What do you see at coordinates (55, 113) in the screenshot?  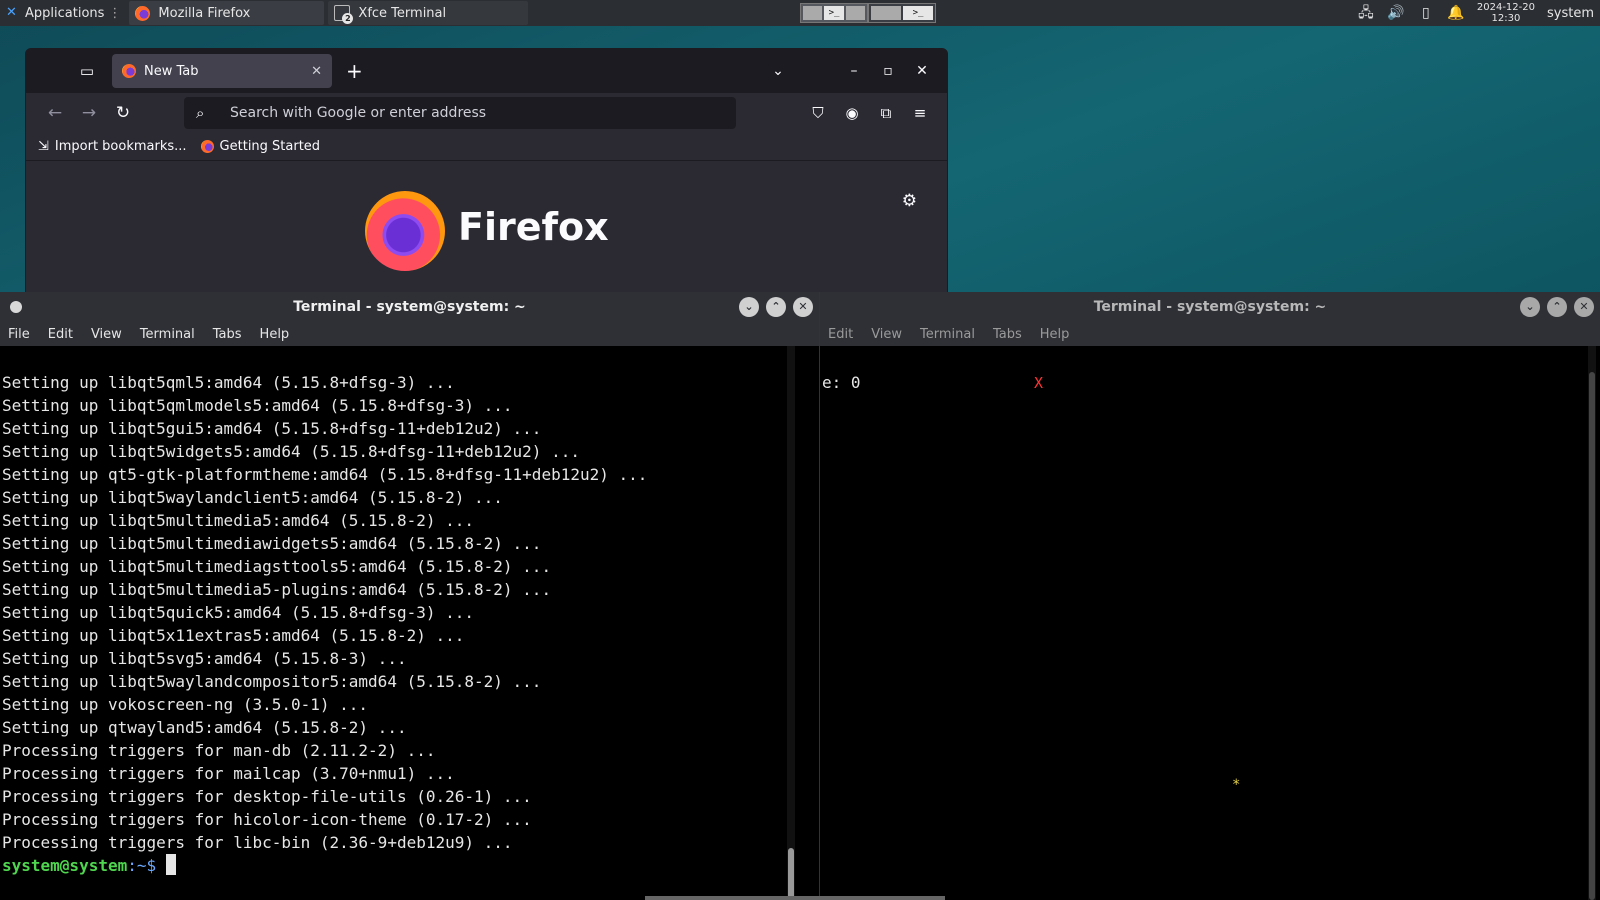 I see `back-arrow-icon: ←` at bounding box center [55, 113].